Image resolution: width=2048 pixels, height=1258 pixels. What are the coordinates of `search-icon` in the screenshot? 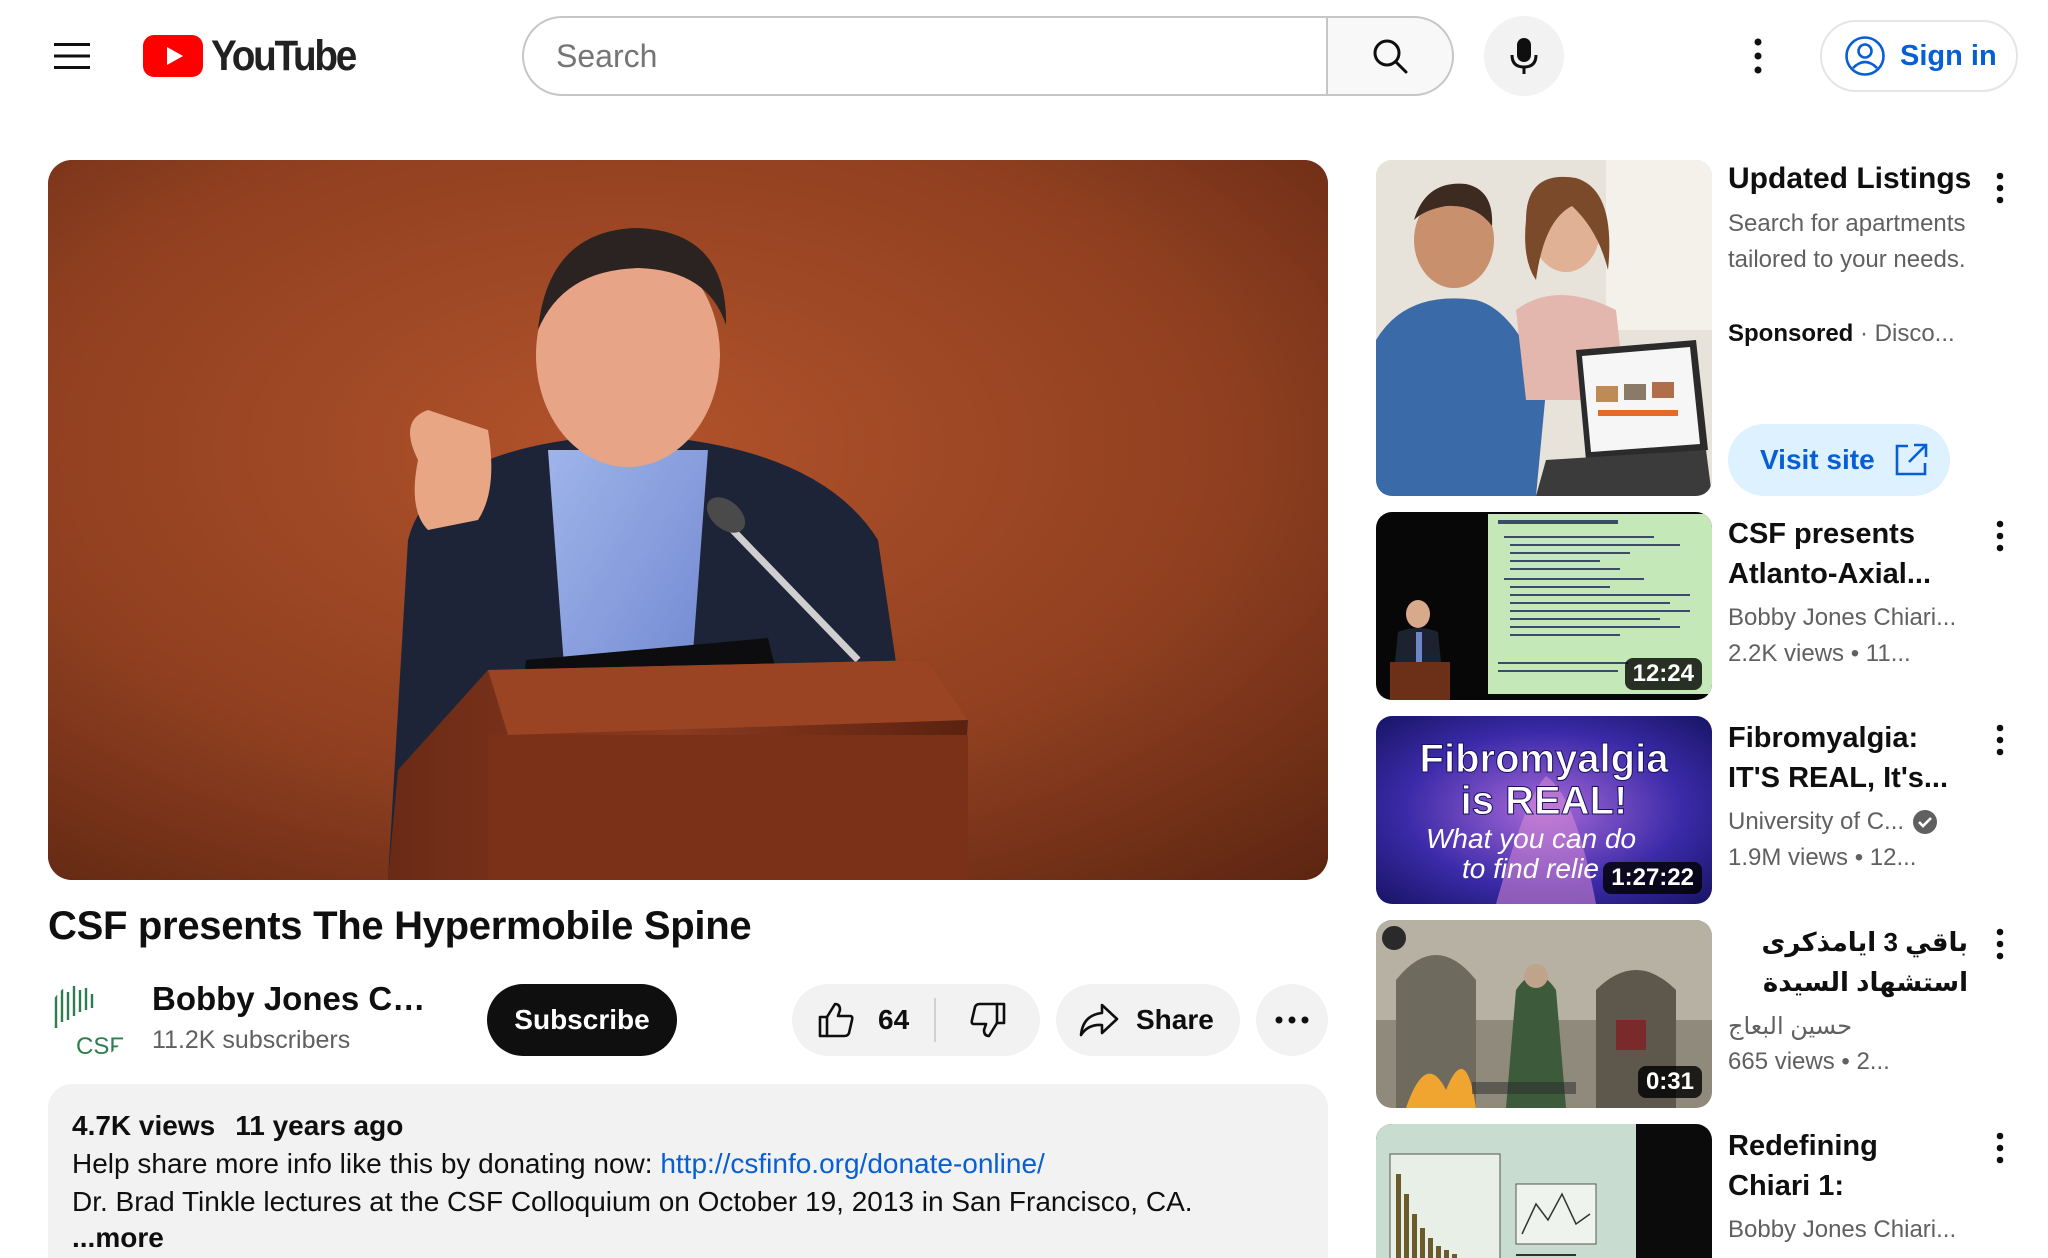 It's located at (1390, 56).